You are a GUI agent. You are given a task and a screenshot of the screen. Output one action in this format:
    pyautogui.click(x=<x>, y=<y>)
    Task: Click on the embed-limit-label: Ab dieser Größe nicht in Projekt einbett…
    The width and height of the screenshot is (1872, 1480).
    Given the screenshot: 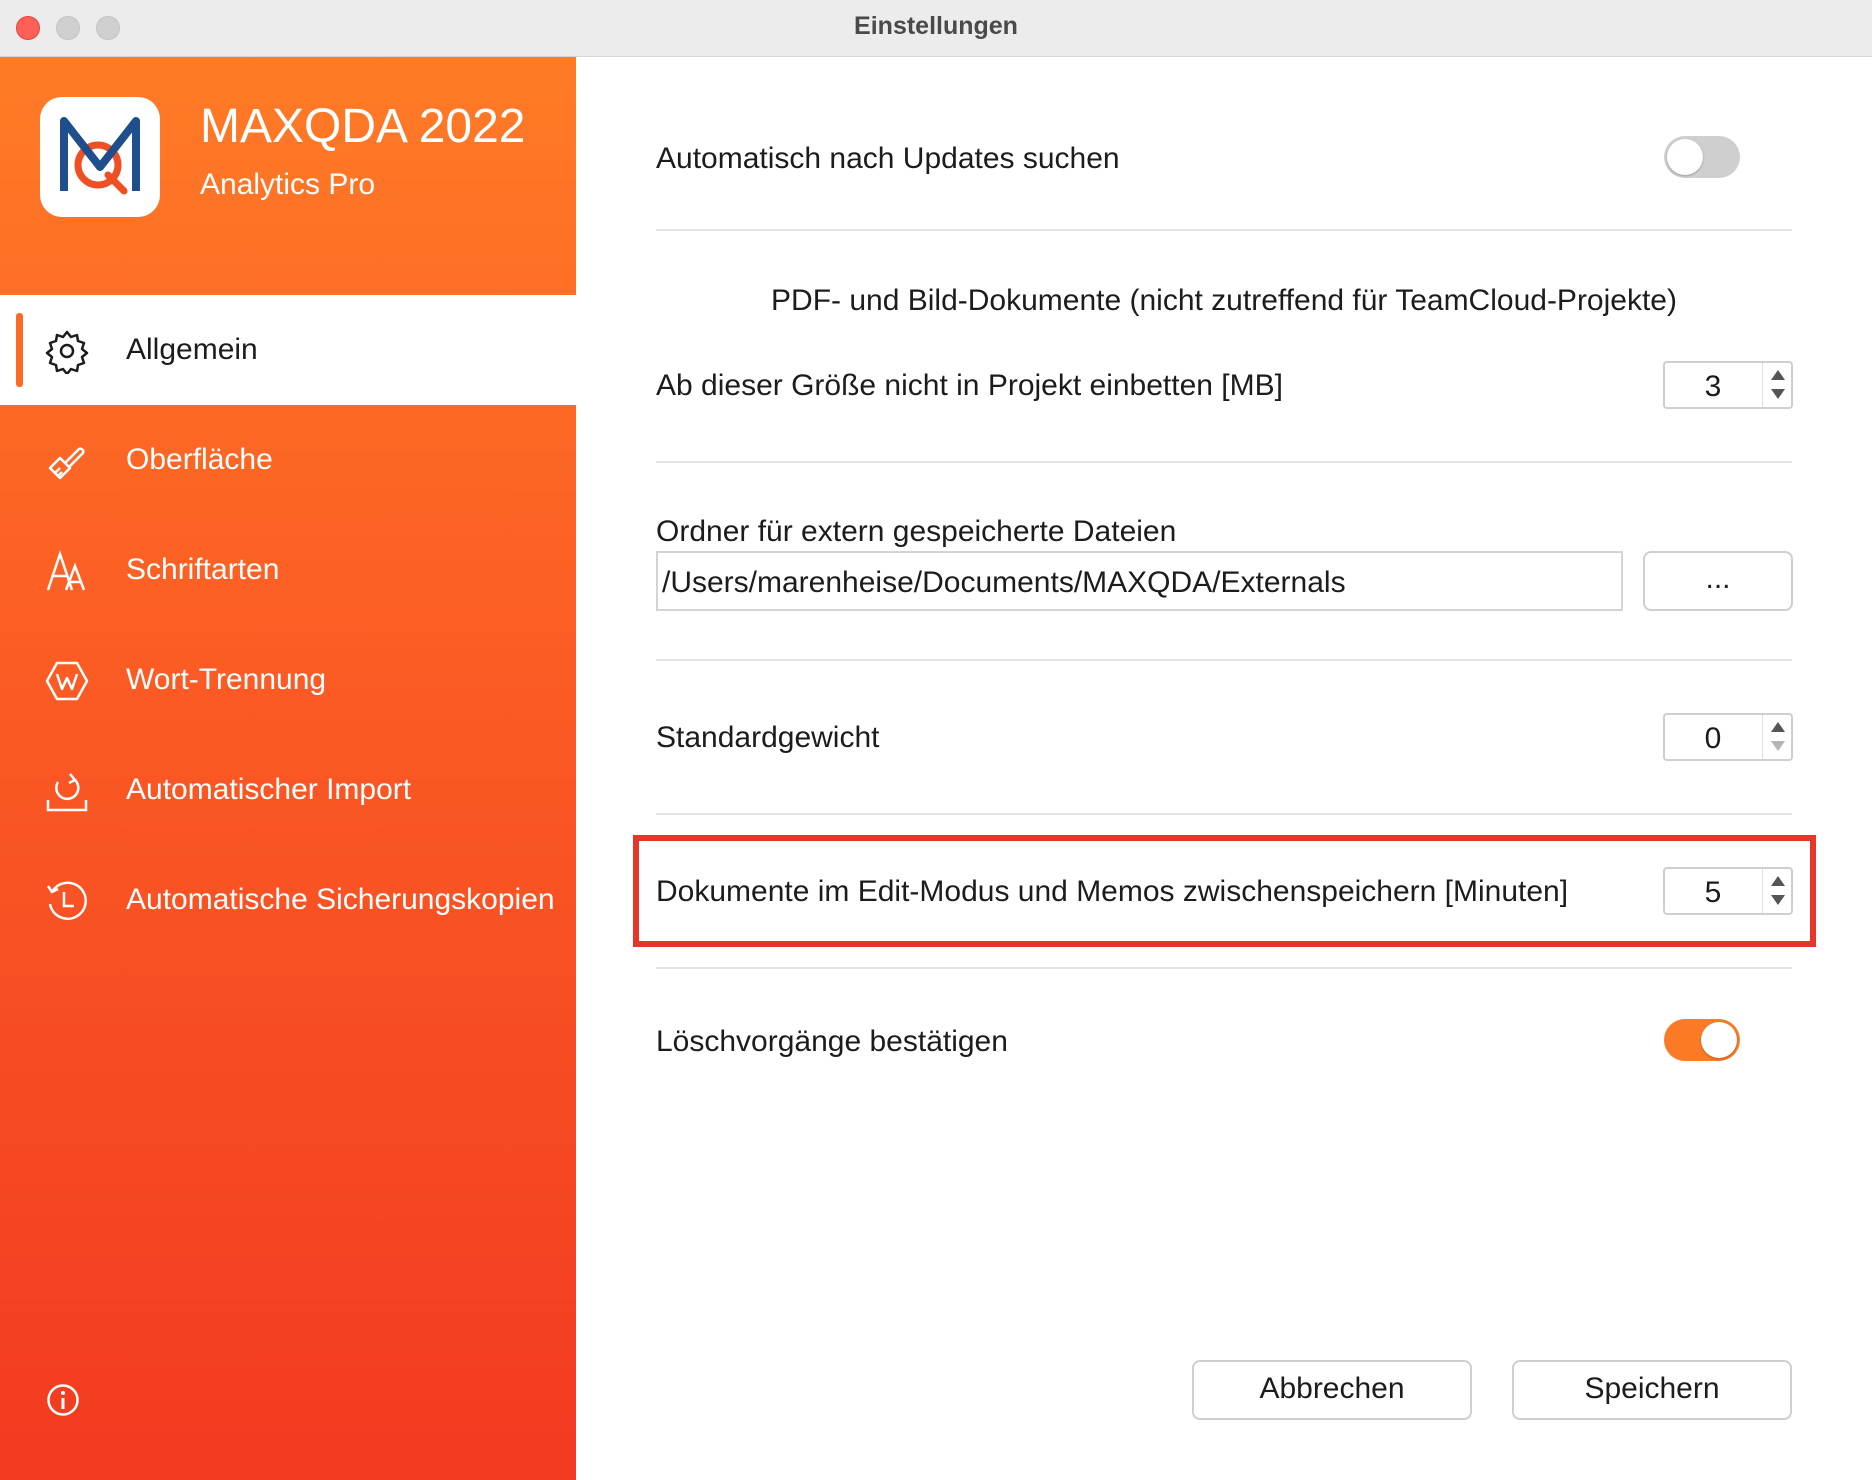 What is the action you would take?
    pyautogui.click(x=969, y=385)
    